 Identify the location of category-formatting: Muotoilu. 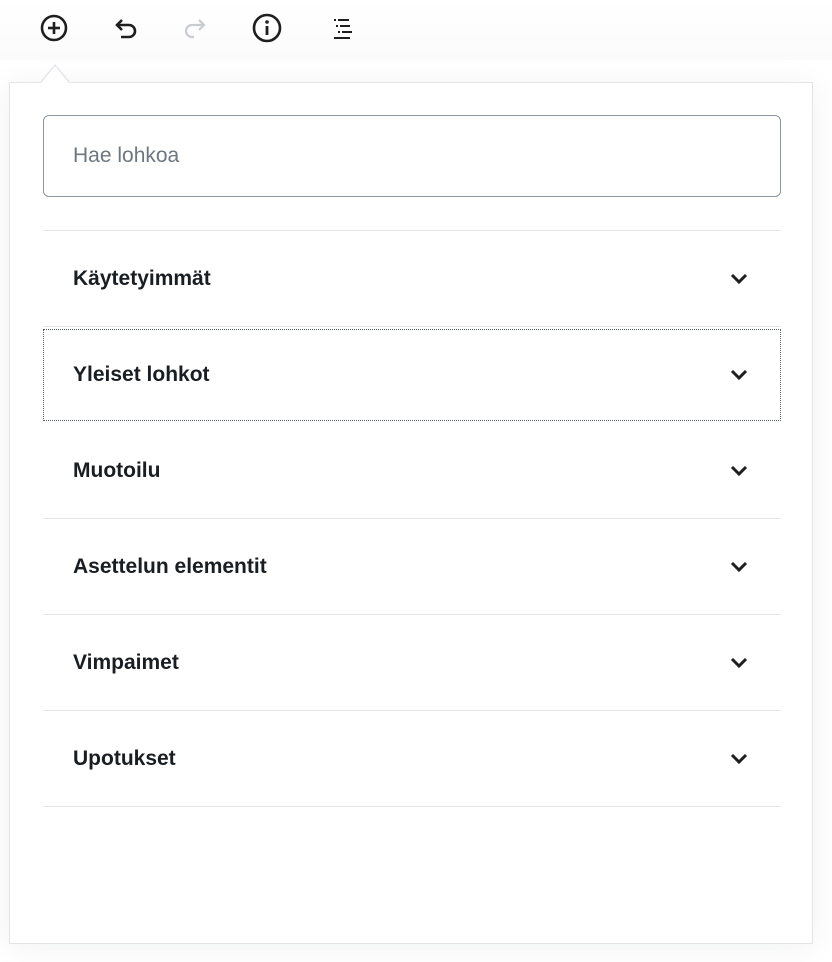
(412, 471).